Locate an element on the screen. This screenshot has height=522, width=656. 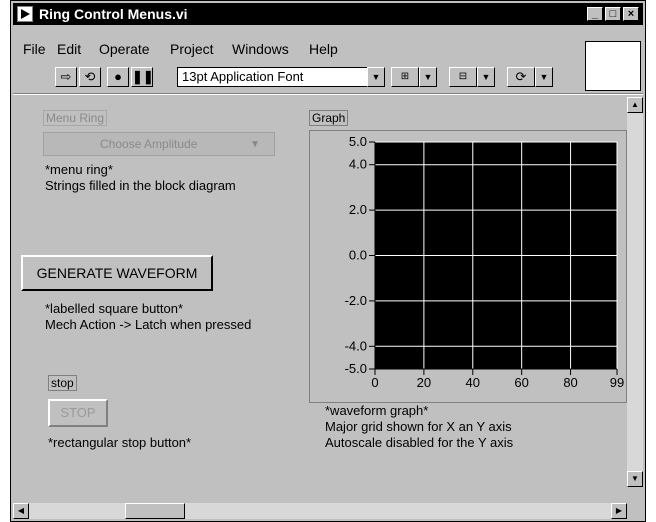
menu-windows: Windows is located at coordinates (260, 49).